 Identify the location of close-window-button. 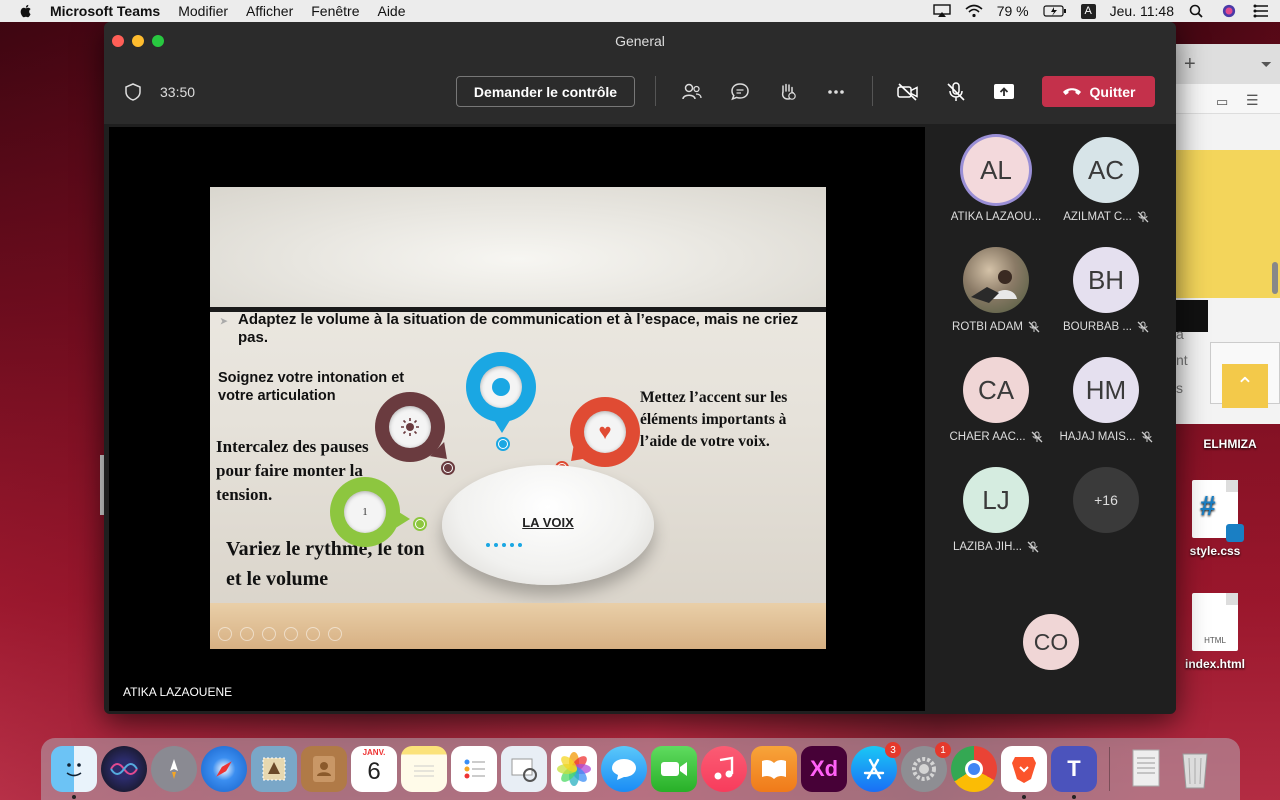
(118, 41).